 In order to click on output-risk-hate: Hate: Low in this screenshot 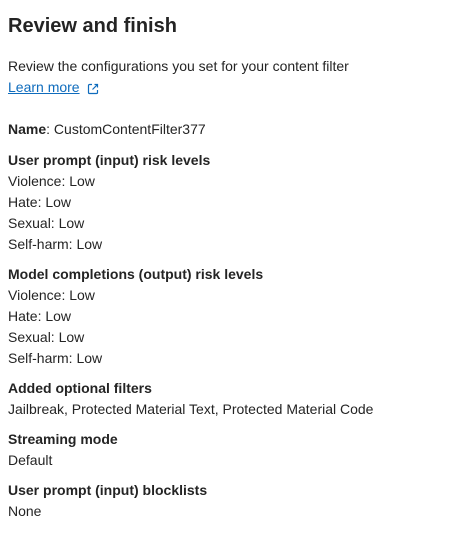, I will do `click(40, 316)`.